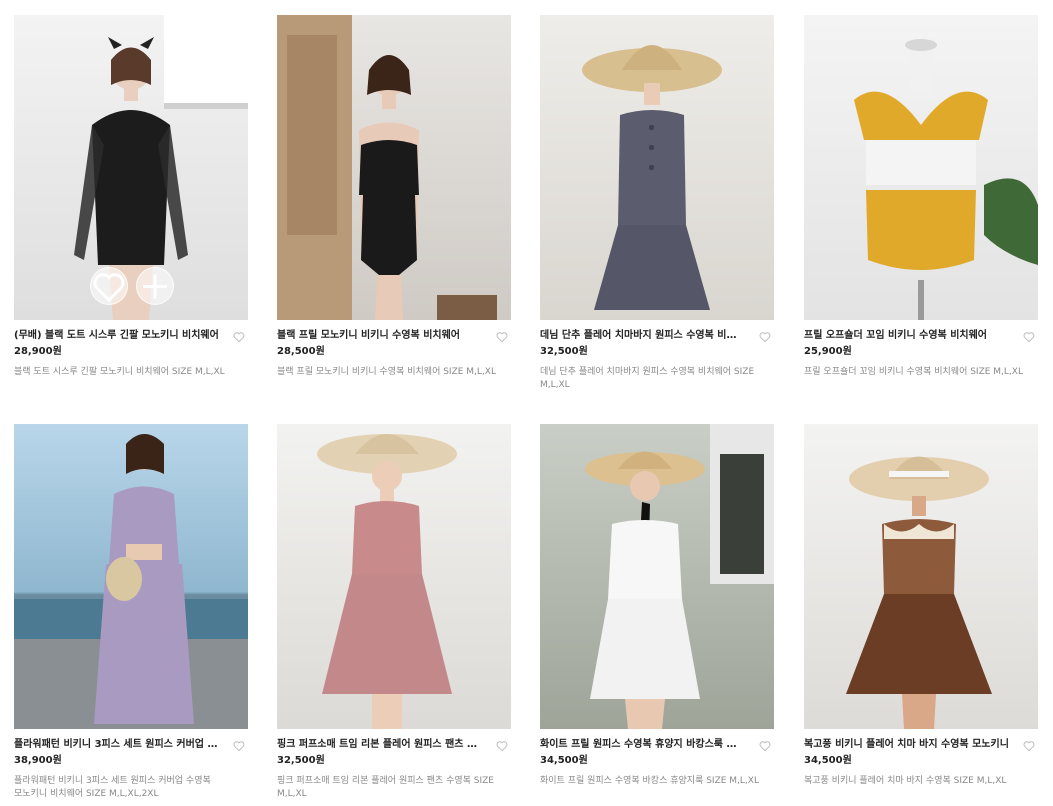 This screenshot has width=1053, height=806. I want to click on product-name: 프릴 오프숄더 꼬임 비키니 수영복 비치웨어, so click(906, 336).